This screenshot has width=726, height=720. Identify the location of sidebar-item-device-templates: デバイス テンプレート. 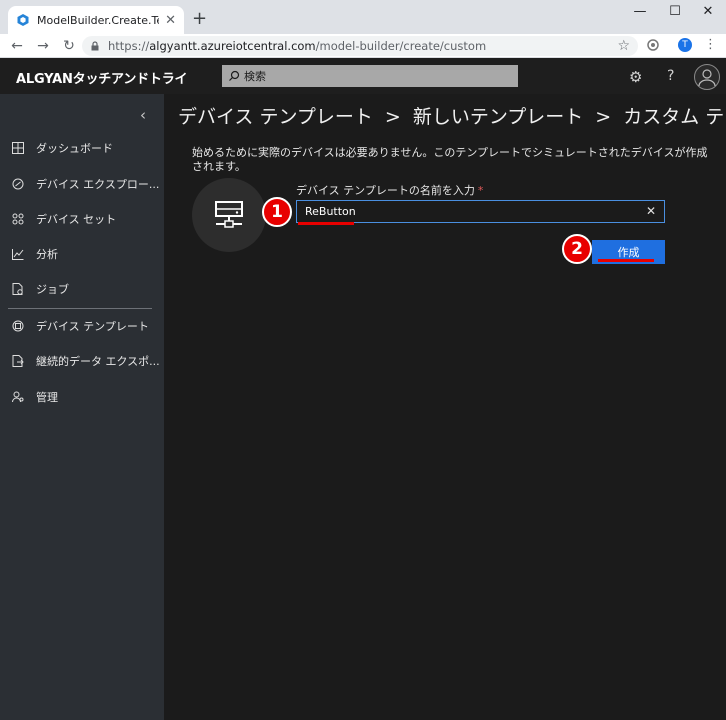
(82, 326).